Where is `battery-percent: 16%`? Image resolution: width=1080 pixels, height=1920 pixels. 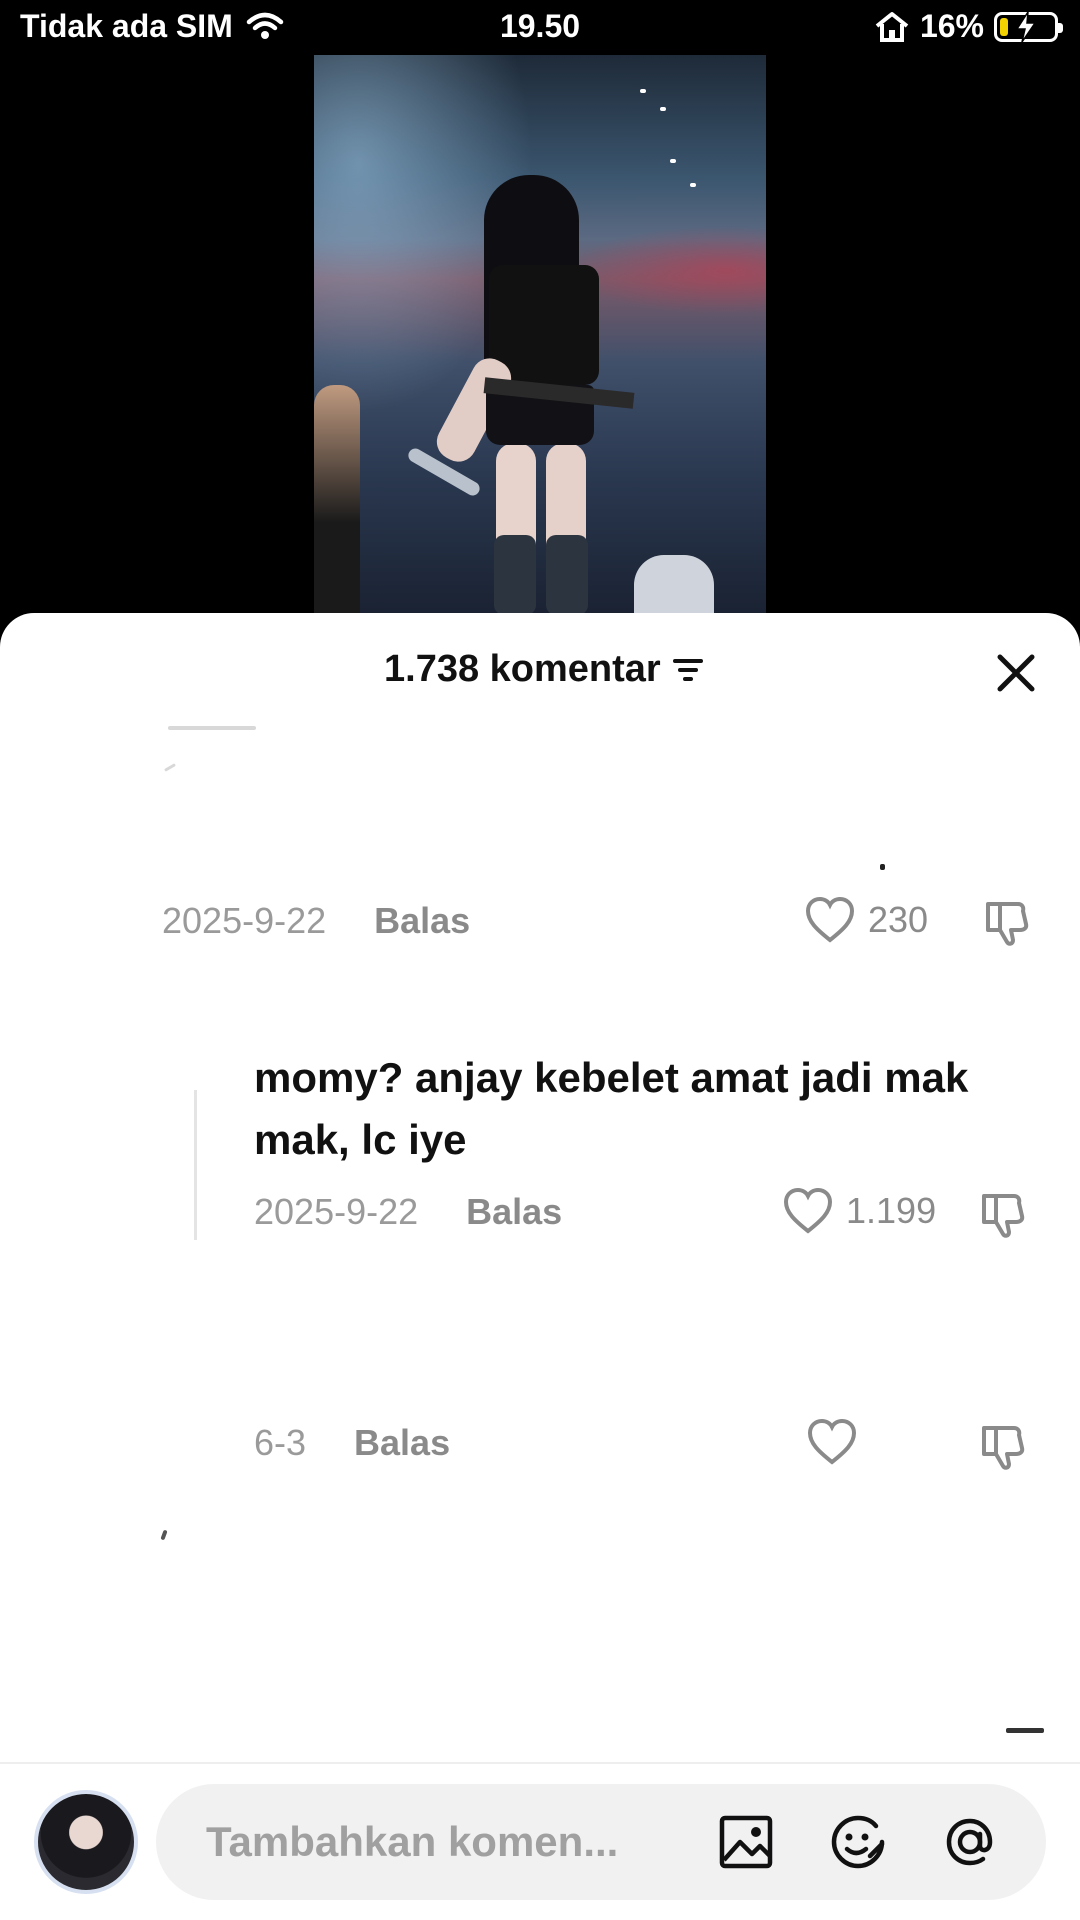
battery-percent: 16% is located at coordinates (951, 26).